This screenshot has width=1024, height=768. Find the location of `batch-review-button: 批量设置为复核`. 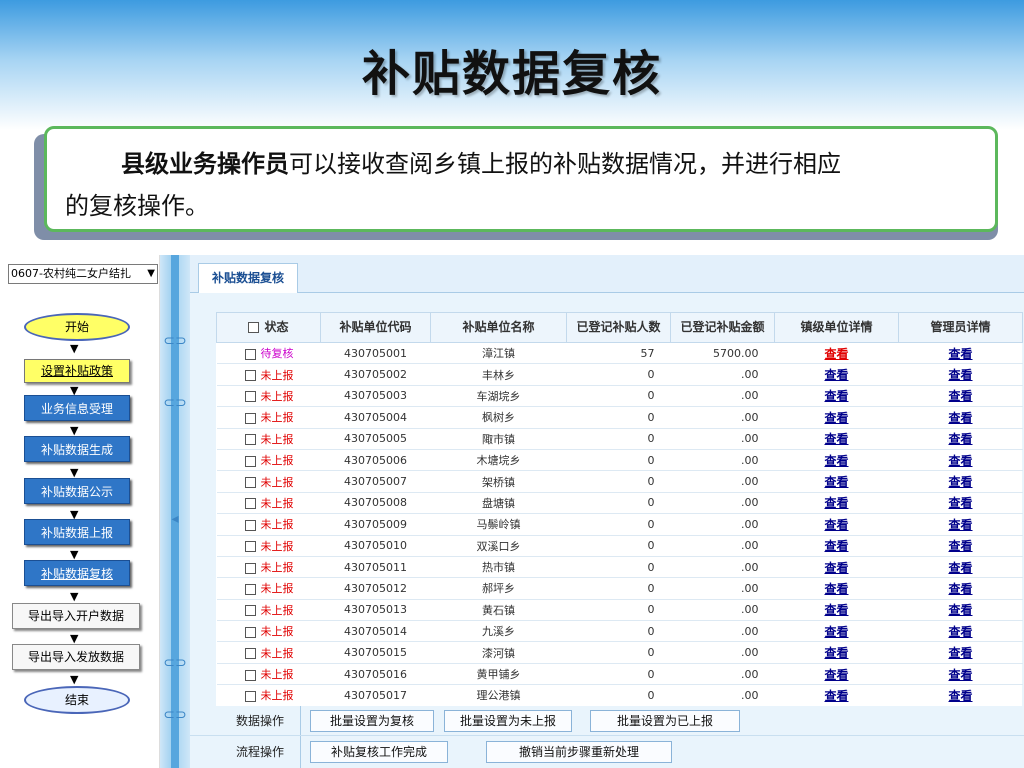

batch-review-button: 批量设置为复核 is located at coordinates (372, 721).